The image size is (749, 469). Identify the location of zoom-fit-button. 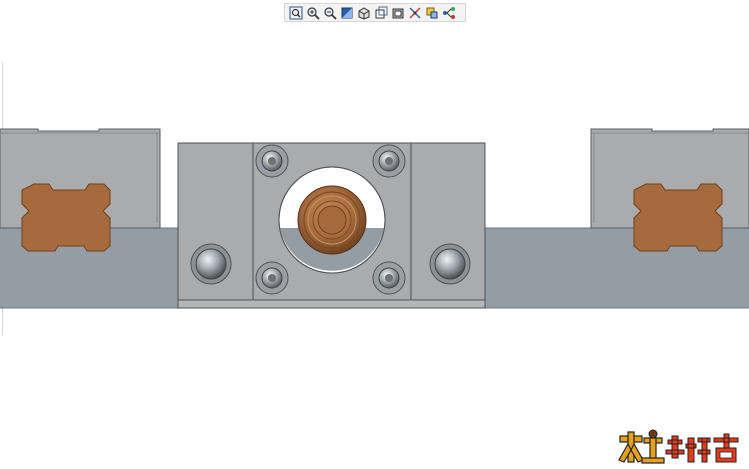
(296, 13).